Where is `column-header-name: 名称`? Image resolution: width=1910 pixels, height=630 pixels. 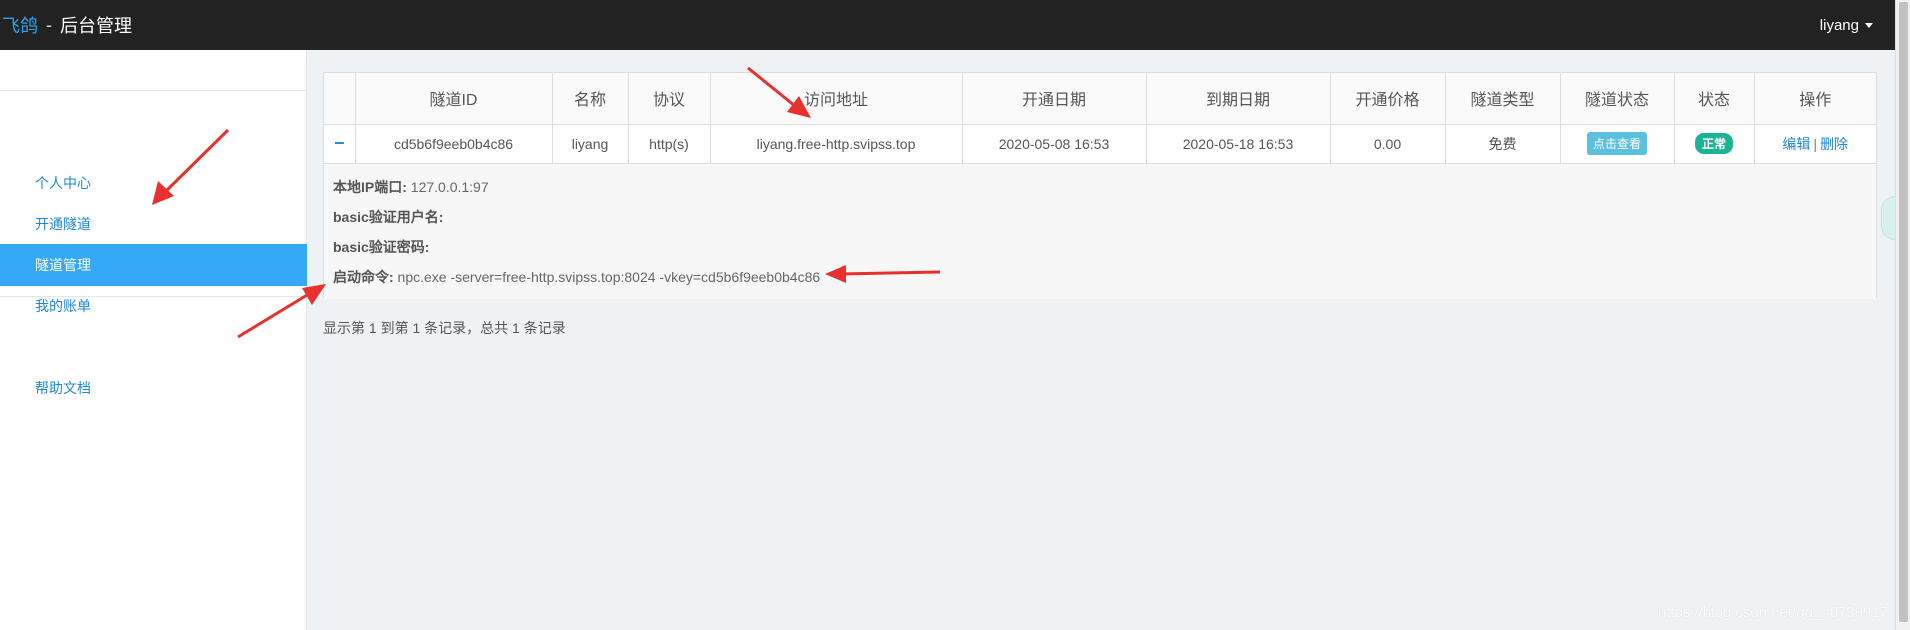
column-header-name: 名称 is located at coordinates (590, 99).